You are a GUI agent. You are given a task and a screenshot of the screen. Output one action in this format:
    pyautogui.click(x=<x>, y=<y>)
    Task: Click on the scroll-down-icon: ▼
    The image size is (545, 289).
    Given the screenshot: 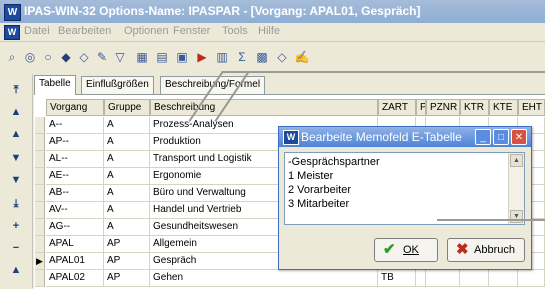 What is the action you would take?
    pyautogui.click(x=516, y=216)
    